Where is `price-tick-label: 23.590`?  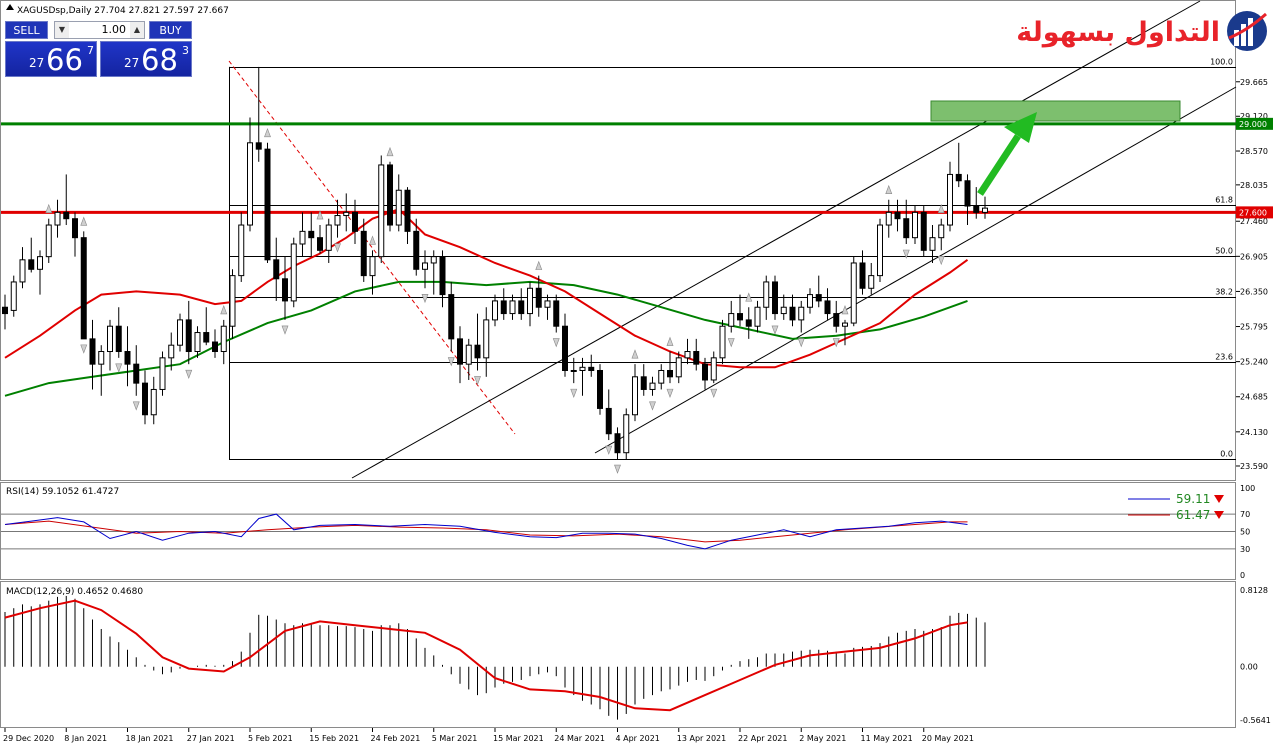 price-tick-label: 23.590 is located at coordinates (1254, 466).